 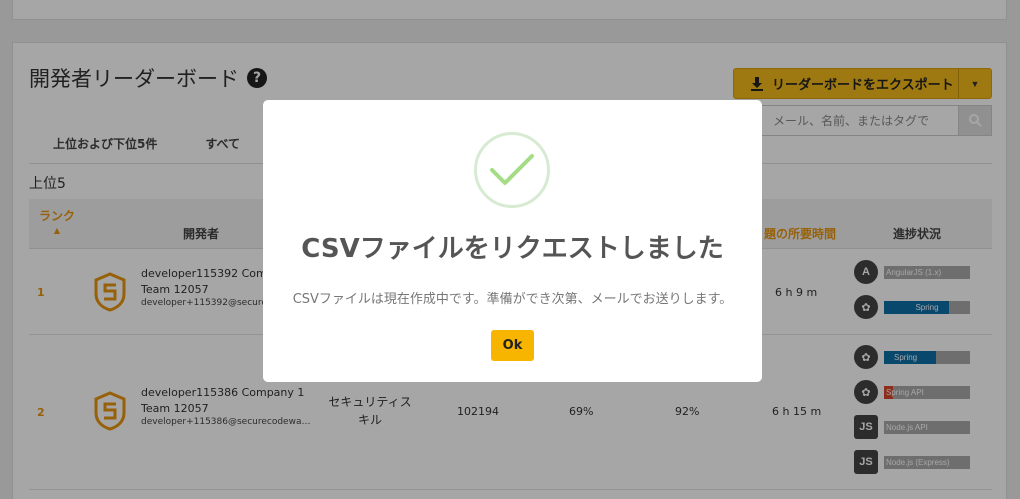 I want to click on modal-message: CSVファイルは現在作成中です。準備ができ次第、メールでお送りします。, so click(x=512, y=299).